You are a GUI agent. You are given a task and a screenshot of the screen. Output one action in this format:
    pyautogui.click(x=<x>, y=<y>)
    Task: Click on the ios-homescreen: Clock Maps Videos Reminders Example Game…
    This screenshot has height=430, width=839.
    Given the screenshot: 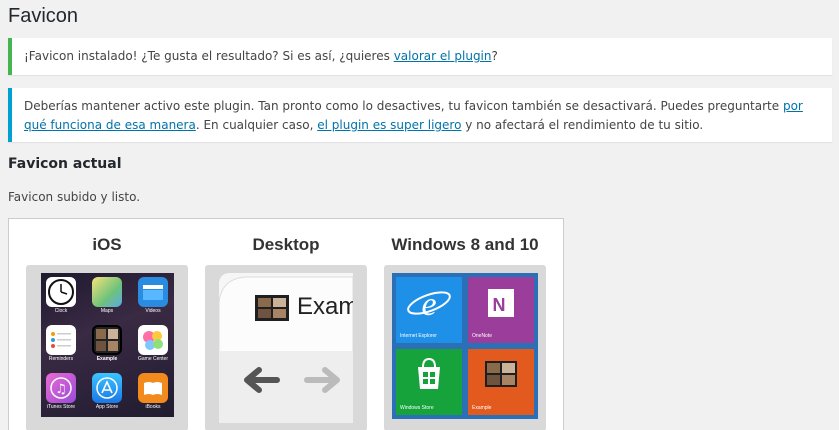 What is the action you would take?
    pyautogui.click(x=107, y=345)
    